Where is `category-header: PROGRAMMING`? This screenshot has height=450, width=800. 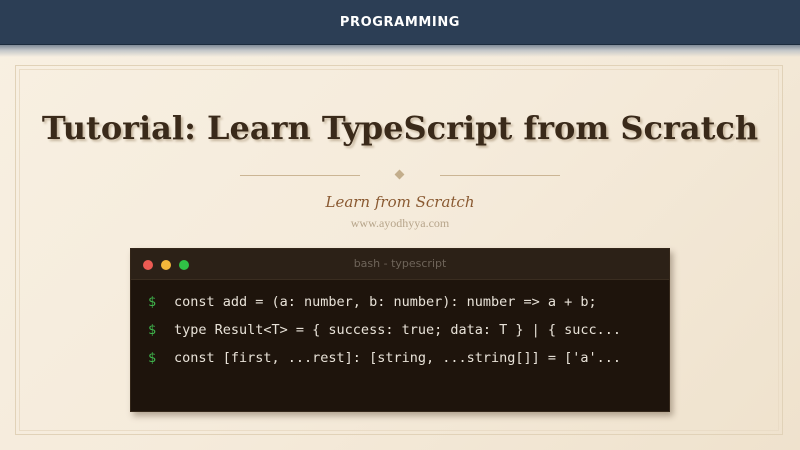
category-header: PROGRAMMING is located at coordinates (400, 22).